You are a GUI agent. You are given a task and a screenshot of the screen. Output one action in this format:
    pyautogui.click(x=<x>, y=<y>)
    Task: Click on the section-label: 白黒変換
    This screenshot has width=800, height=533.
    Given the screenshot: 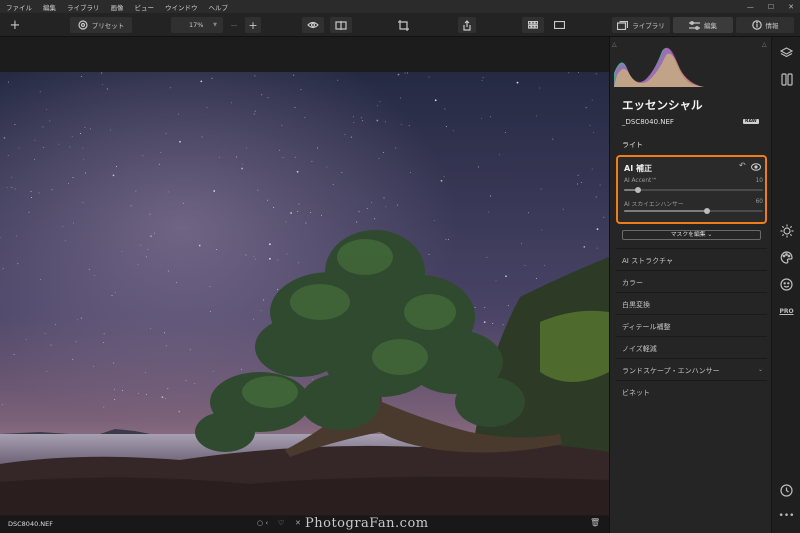 What is the action you would take?
    pyautogui.click(x=636, y=305)
    